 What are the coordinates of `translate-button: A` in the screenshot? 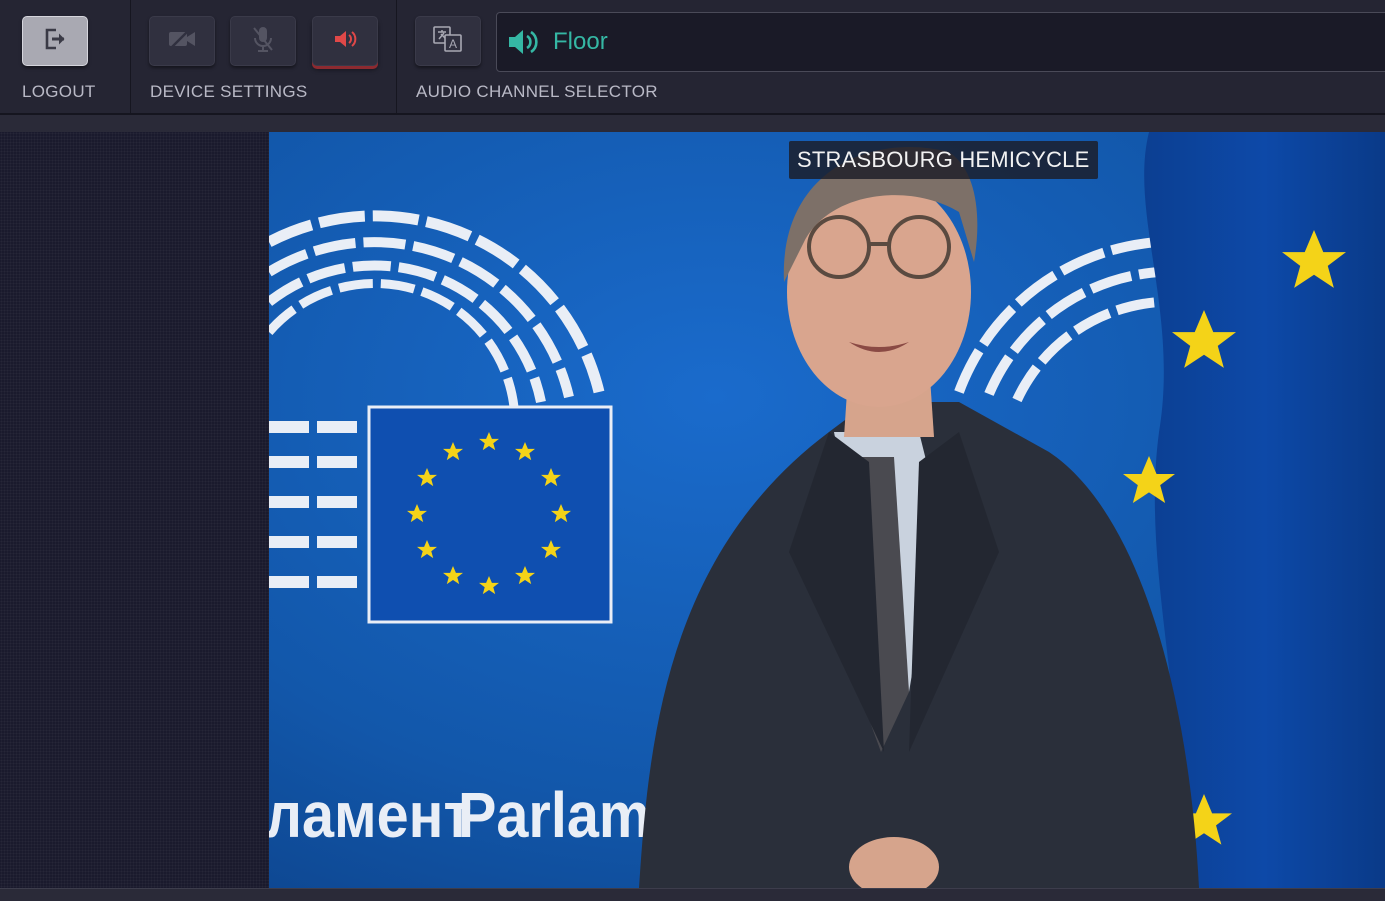 It's located at (448, 41).